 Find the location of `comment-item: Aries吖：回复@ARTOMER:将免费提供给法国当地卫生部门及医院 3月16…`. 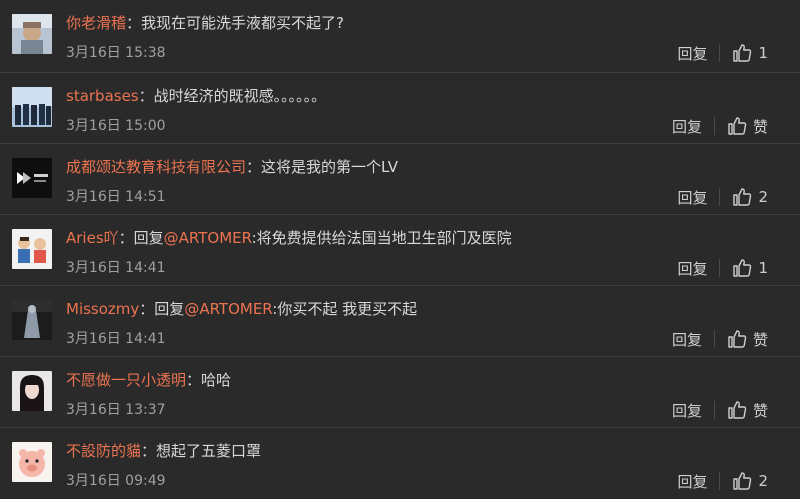

comment-item: Aries吖：回复@ARTOMER:将免费提供给法国当地卫生部门及医院 3月16… is located at coordinates (400, 250).